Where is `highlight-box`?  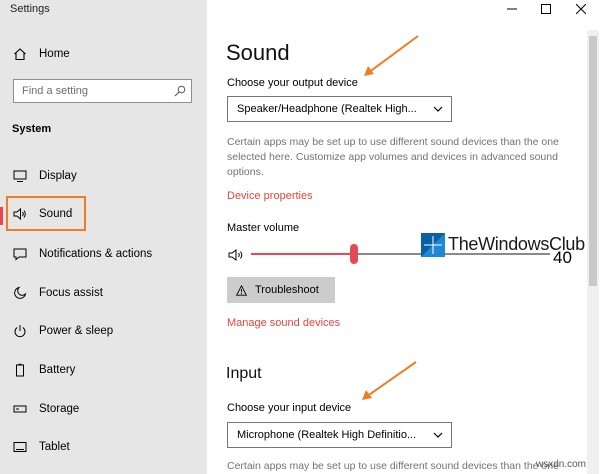 highlight-box is located at coordinates (46, 213).